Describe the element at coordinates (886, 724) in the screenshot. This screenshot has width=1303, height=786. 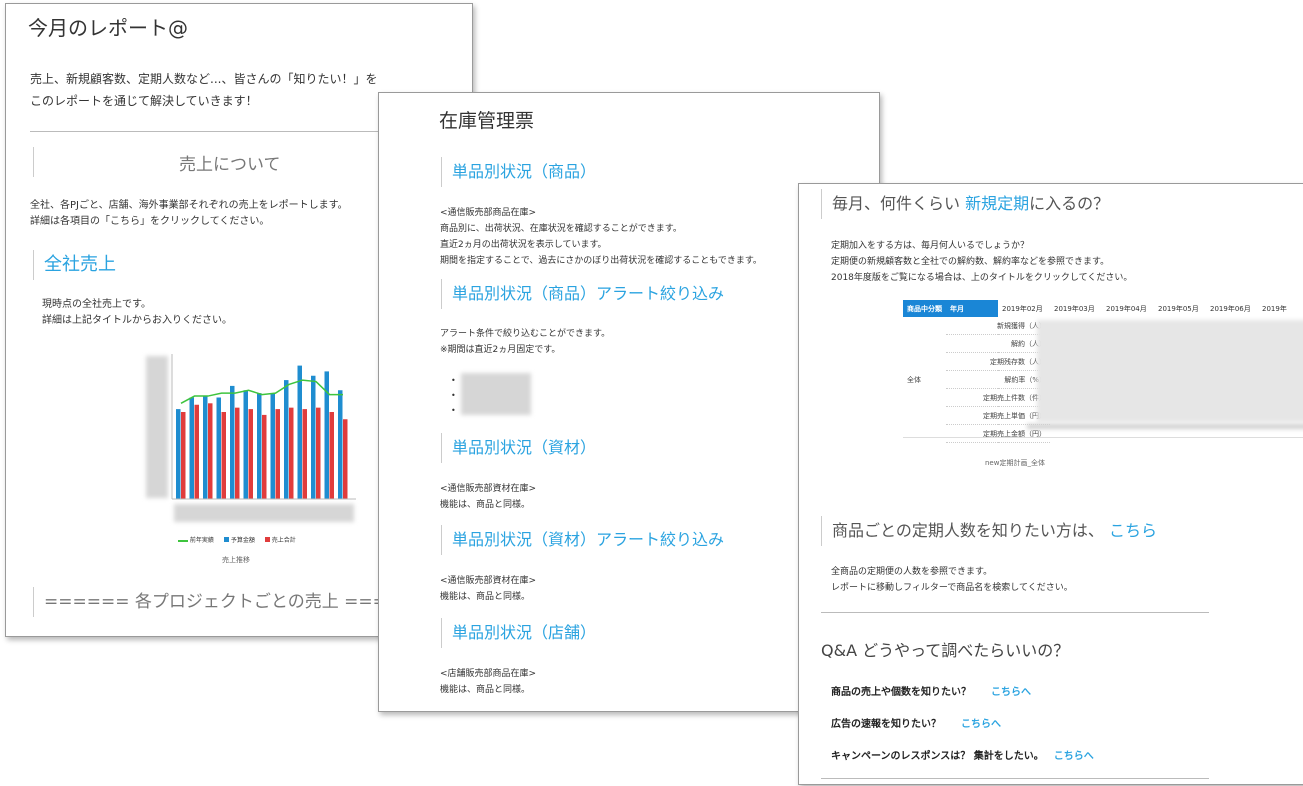
I see `qa-question: 広告の速報を知りたい？` at that location.